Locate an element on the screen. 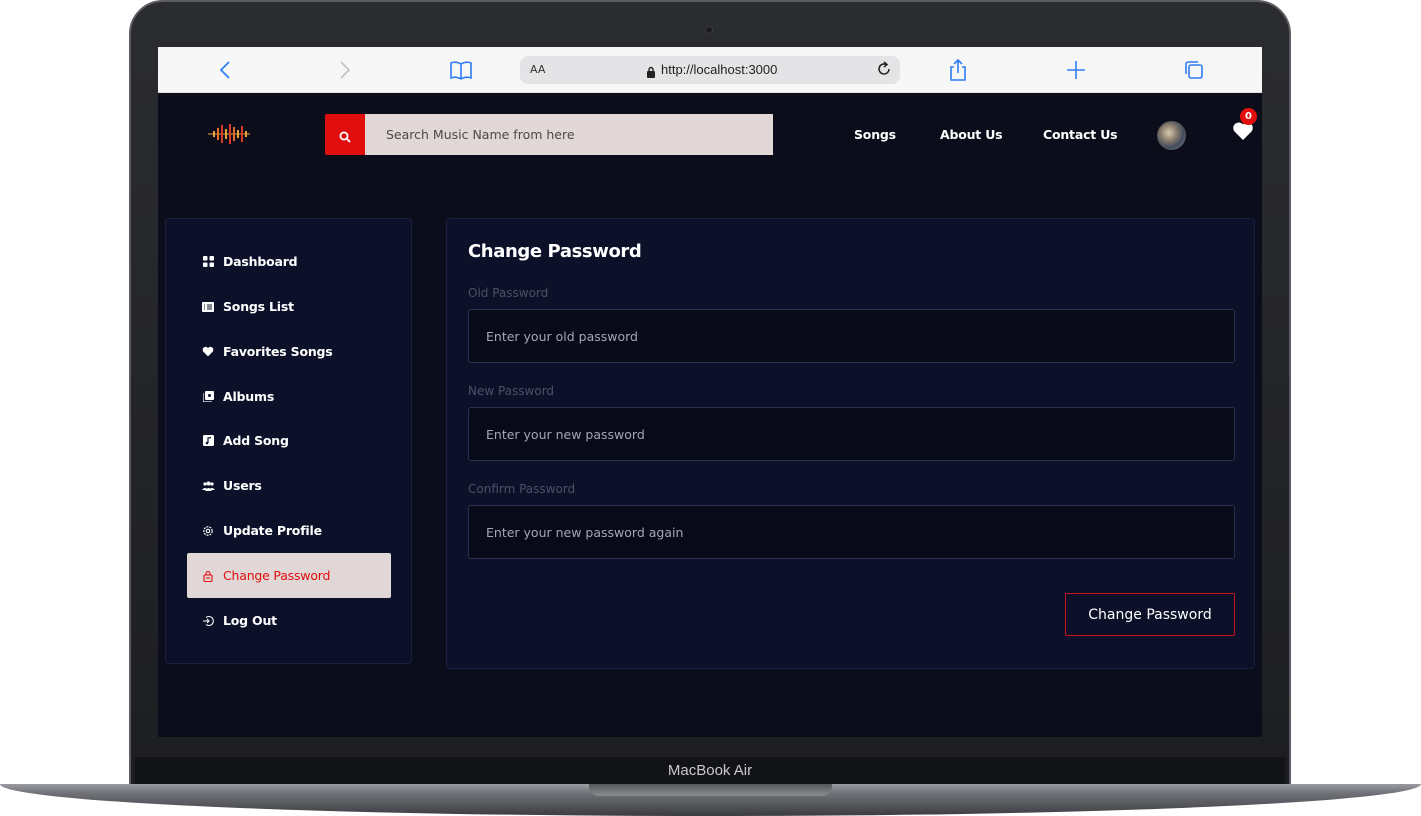 The image size is (1421, 816). app-header: Songs About Us Contact Us 0 is located at coordinates (710, 135).